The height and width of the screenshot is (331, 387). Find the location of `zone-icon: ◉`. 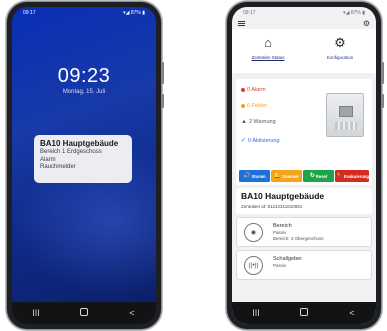

zone-icon: ◉ is located at coordinates (253, 232).